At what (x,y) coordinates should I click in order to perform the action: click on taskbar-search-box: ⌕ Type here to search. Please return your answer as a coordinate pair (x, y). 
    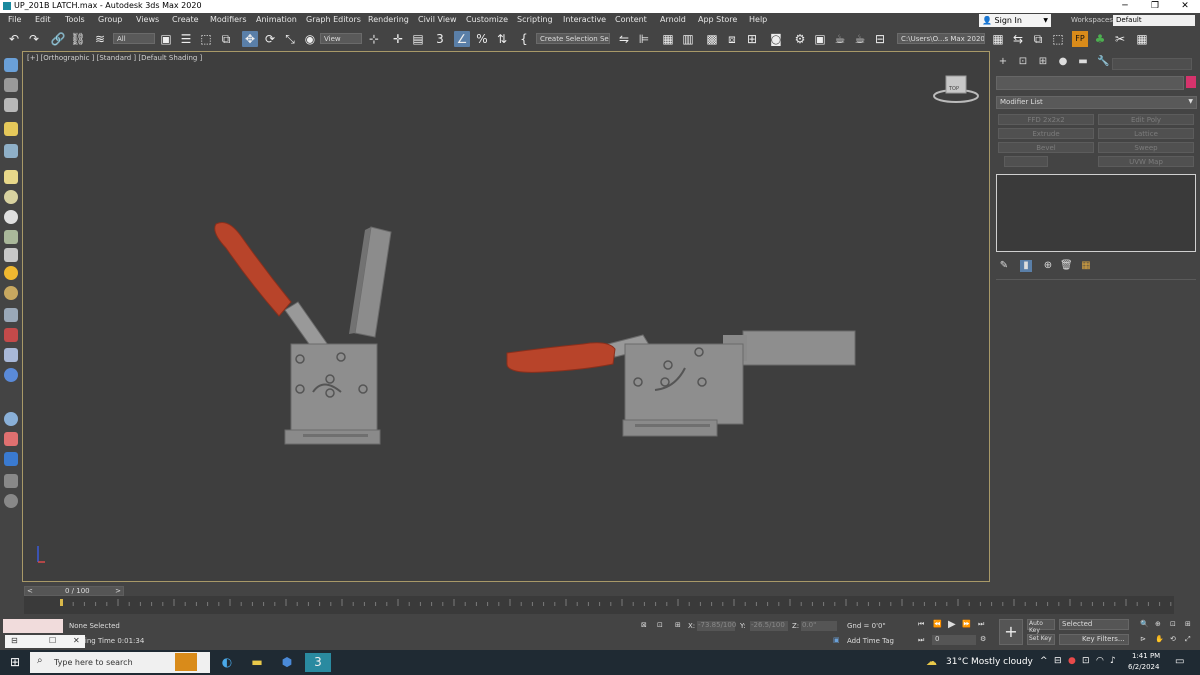
    Looking at the image, I should click on (120, 662).